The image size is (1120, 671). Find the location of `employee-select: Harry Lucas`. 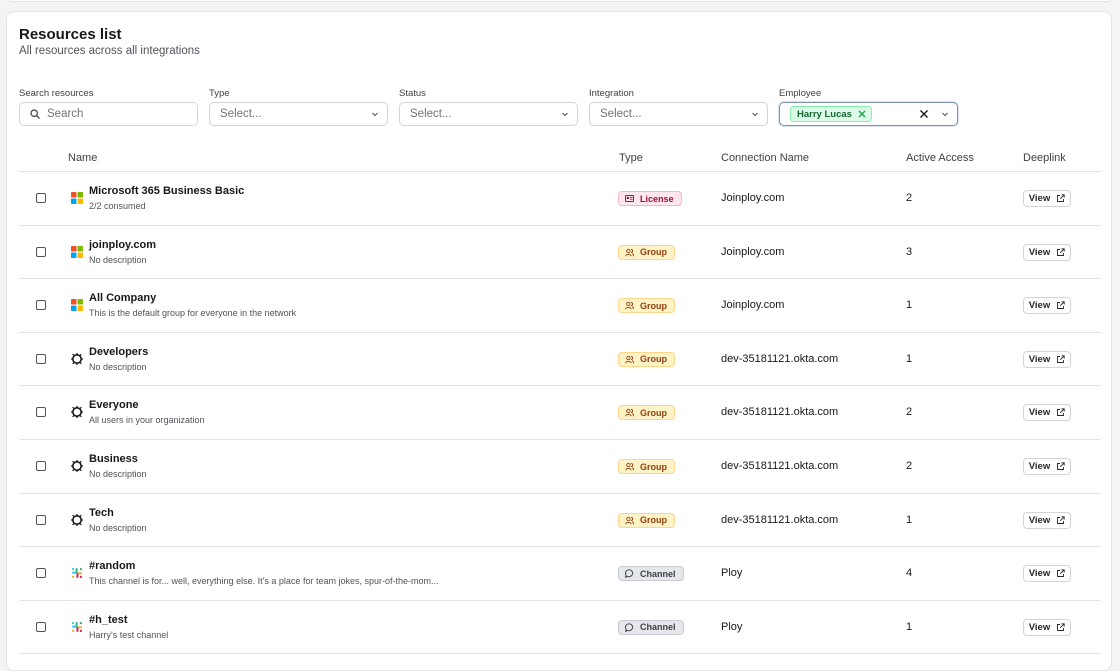

employee-select: Harry Lucas is located at coordinates (868, 114).